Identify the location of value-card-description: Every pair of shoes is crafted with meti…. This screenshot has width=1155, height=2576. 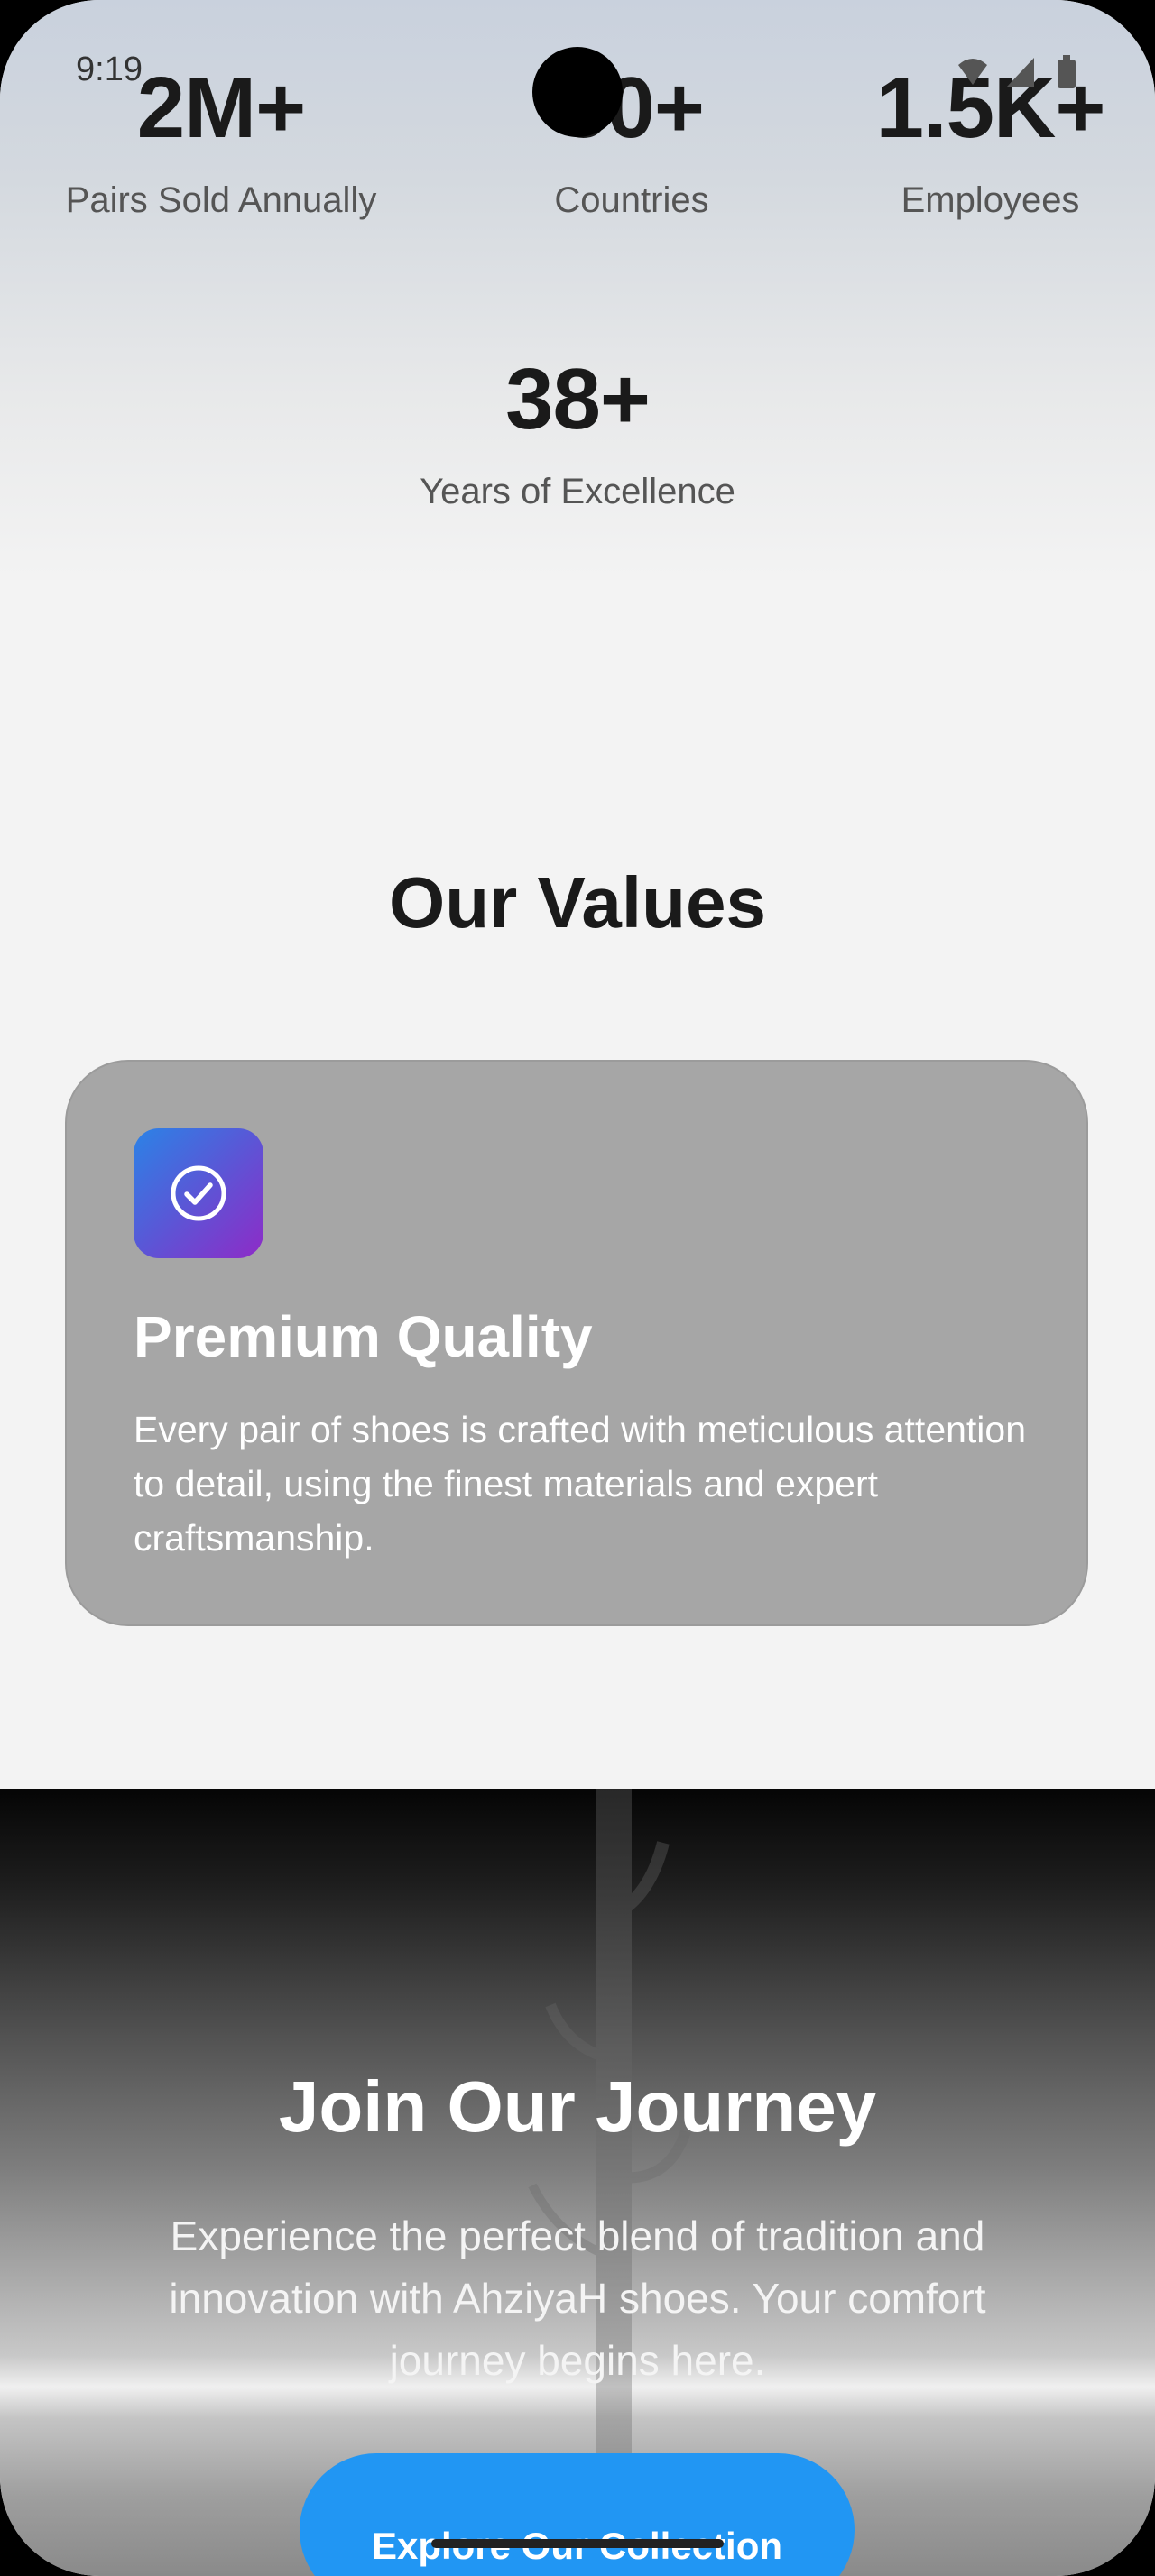
(580, 1484).